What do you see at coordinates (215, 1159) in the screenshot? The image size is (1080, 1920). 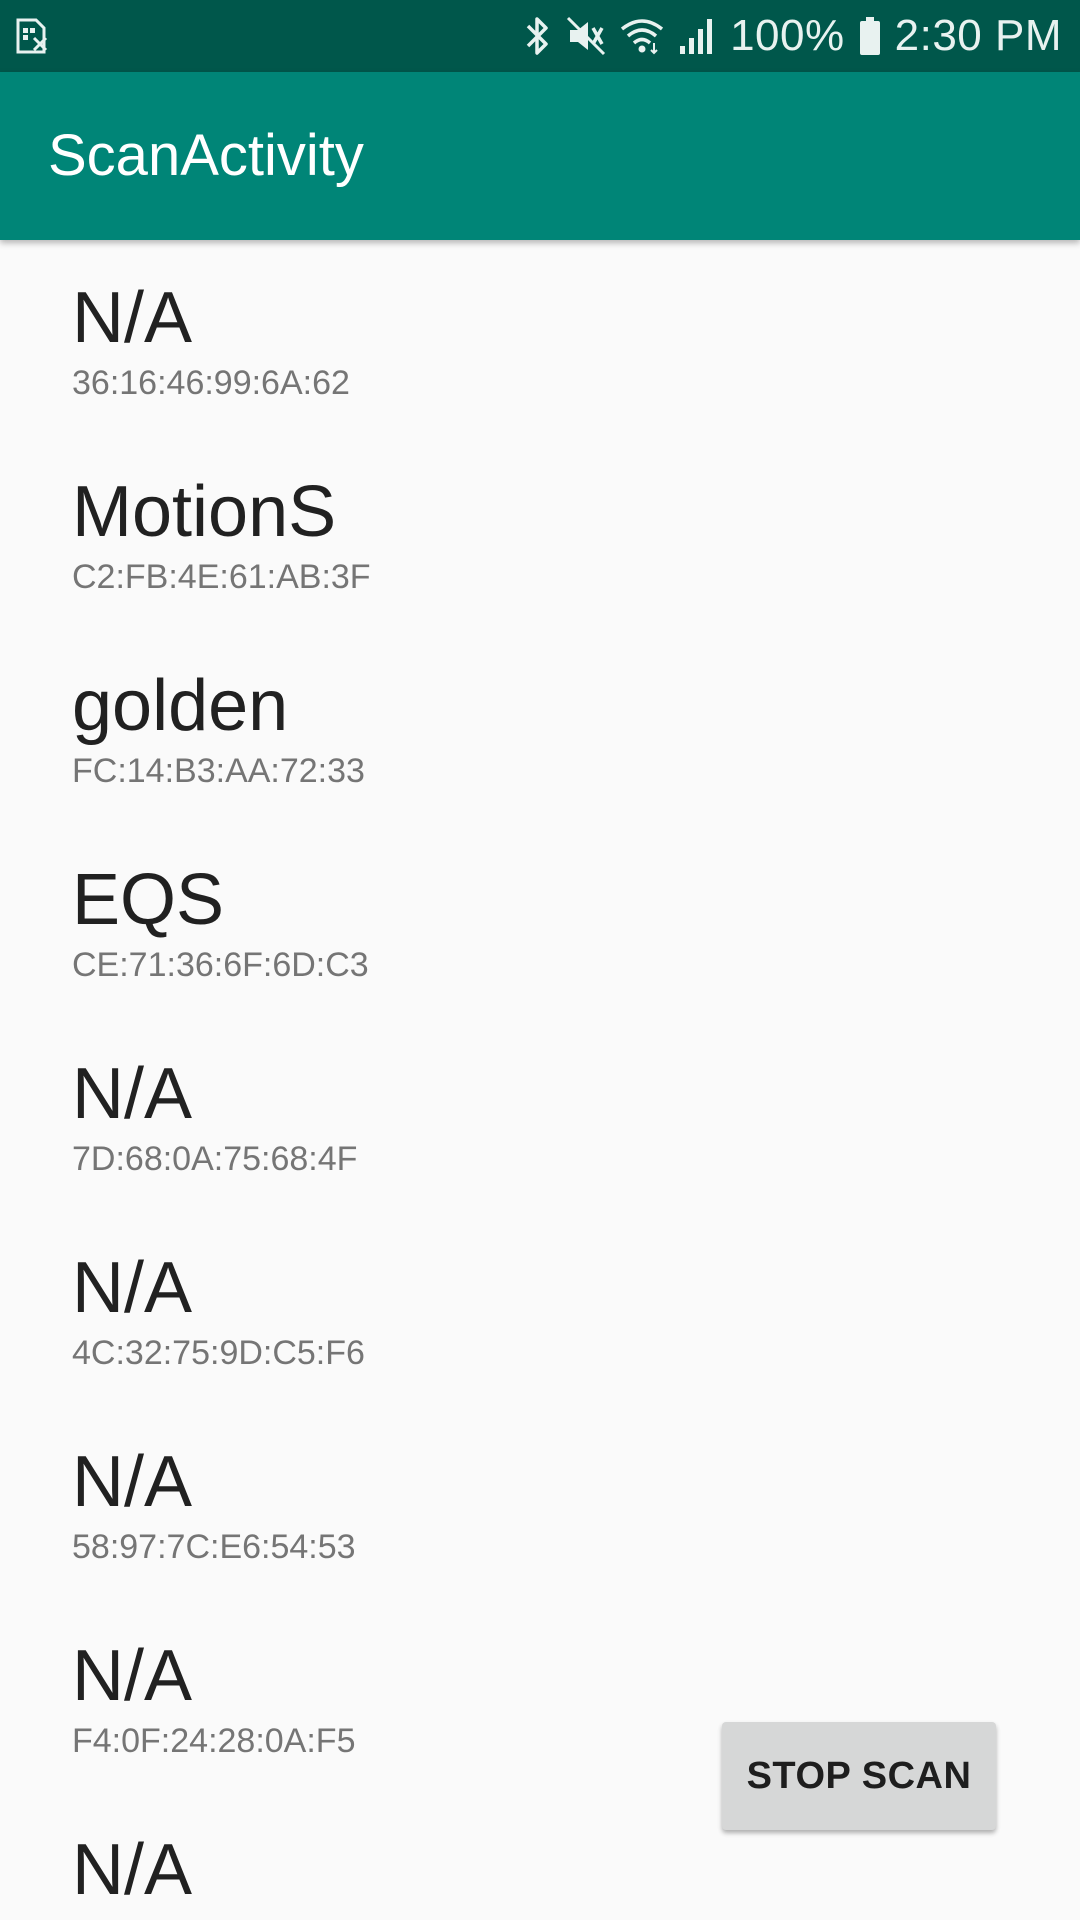 I see `device-address: 7D:68:0A:75:68:4F` at bounding box center [215, 1159].